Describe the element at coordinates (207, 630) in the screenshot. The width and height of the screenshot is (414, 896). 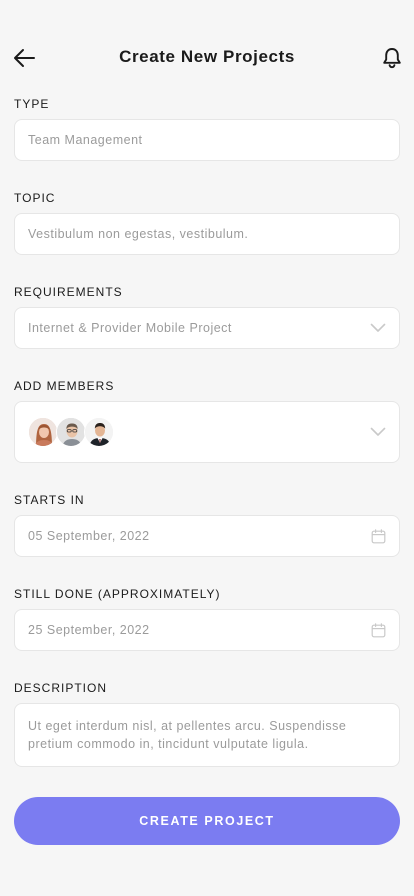
I see `still-done-date-input: 25 September, 2022` at that location.